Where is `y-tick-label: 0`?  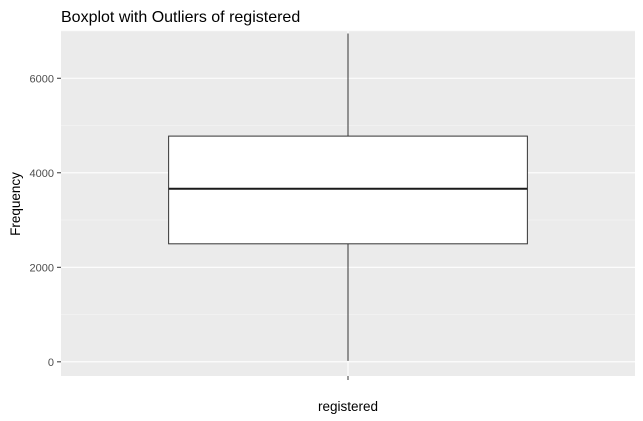
y-tick-label: 0 is located at coordinates (51, 363).